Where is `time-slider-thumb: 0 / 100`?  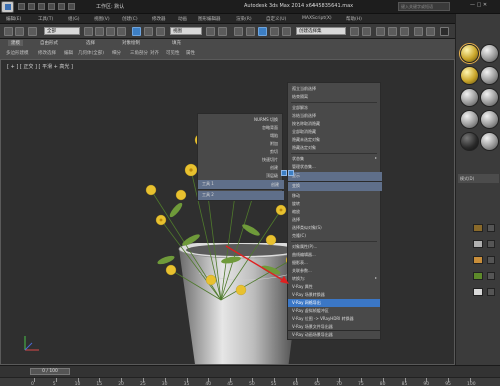 time-slider-thumb: 0 / 100 is located at coordinates (50, 371).